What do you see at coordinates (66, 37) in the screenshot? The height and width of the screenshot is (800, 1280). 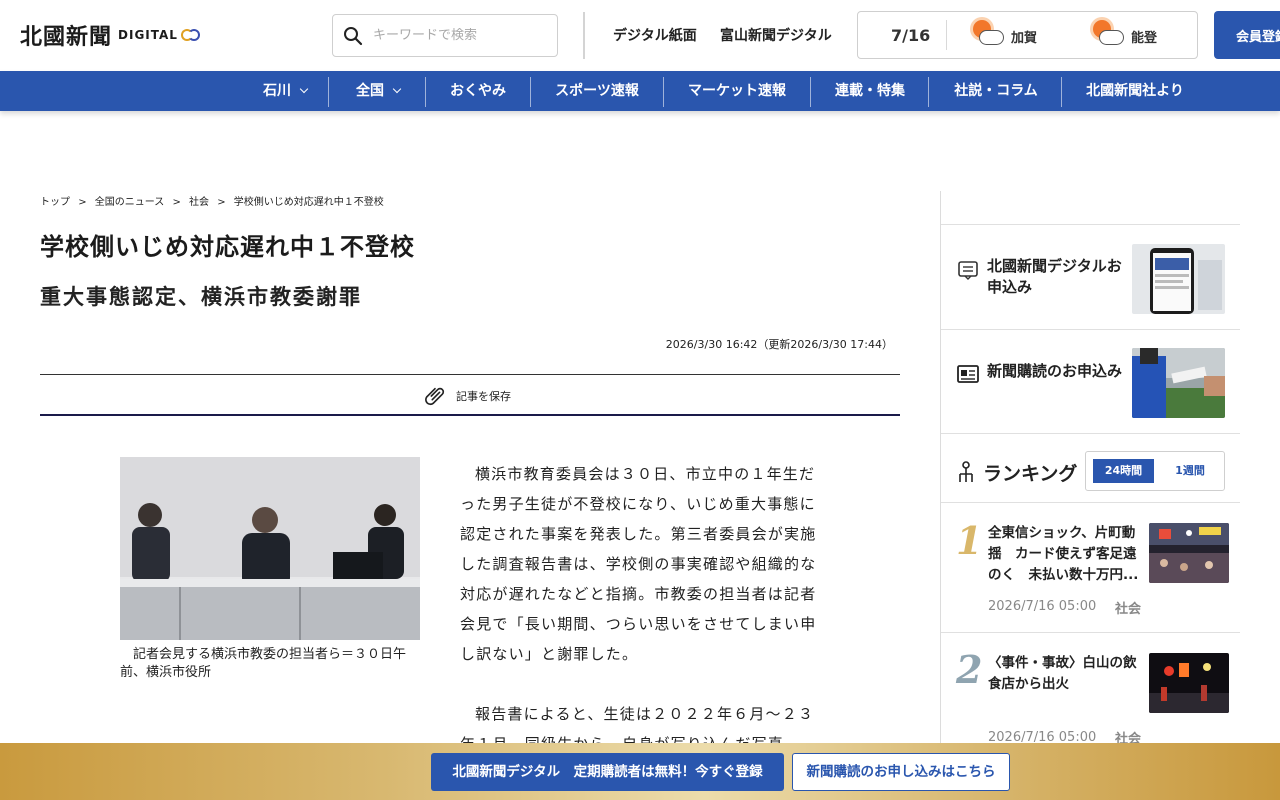 I see `logo-text: 北國新聞` at bounding box center [66, 37].